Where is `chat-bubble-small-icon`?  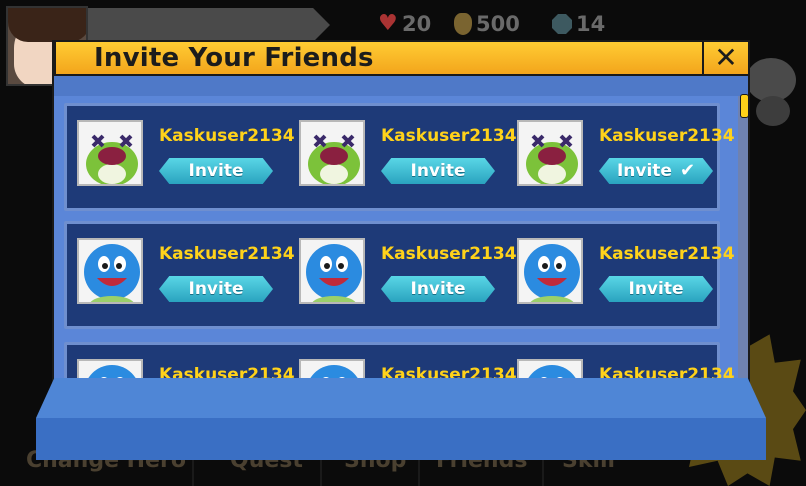
chat-bubble-small-icon is located at coordinates (773, 111).